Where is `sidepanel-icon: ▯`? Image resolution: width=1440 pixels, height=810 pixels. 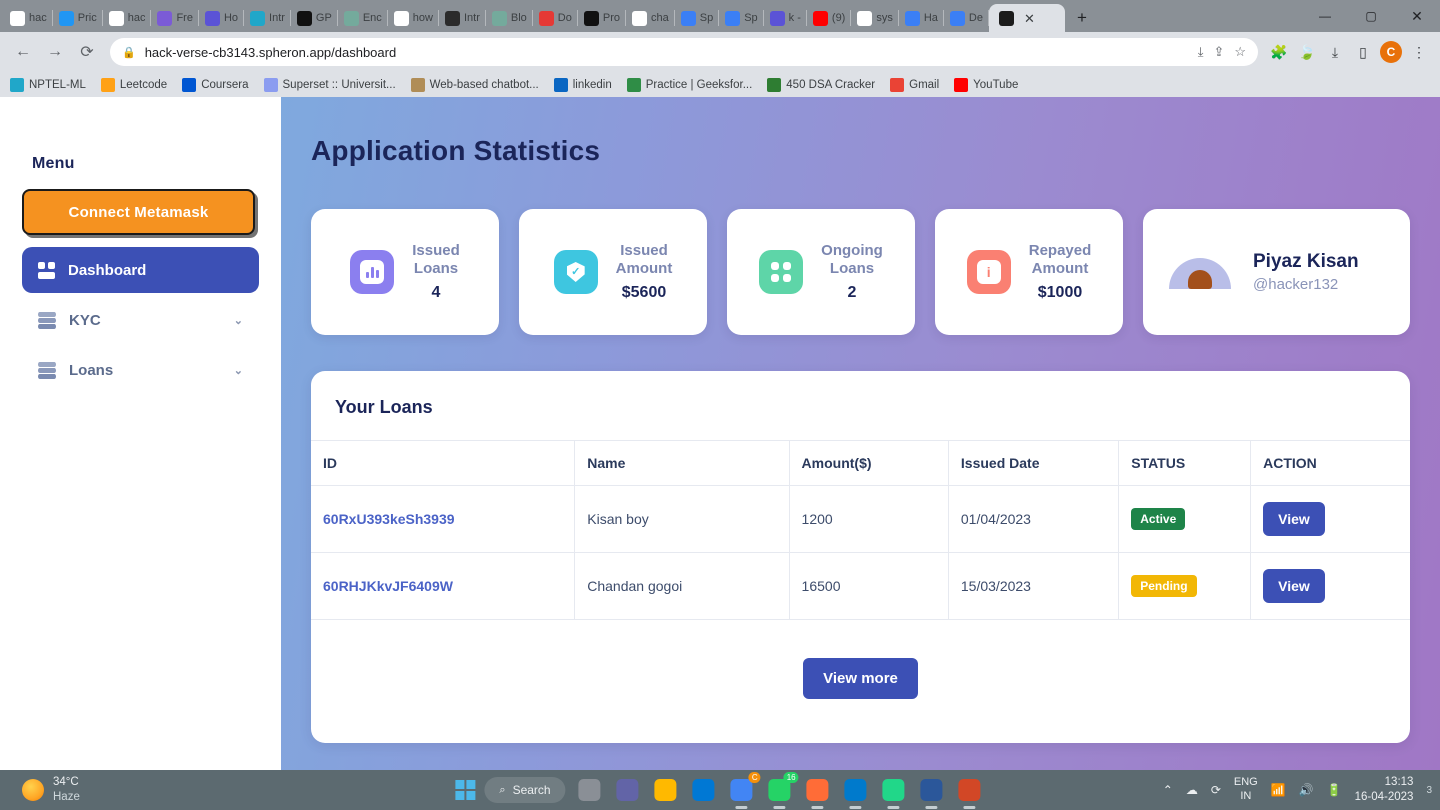 sidepanel-icon: ▯ is located at coordinates (1363, 52).